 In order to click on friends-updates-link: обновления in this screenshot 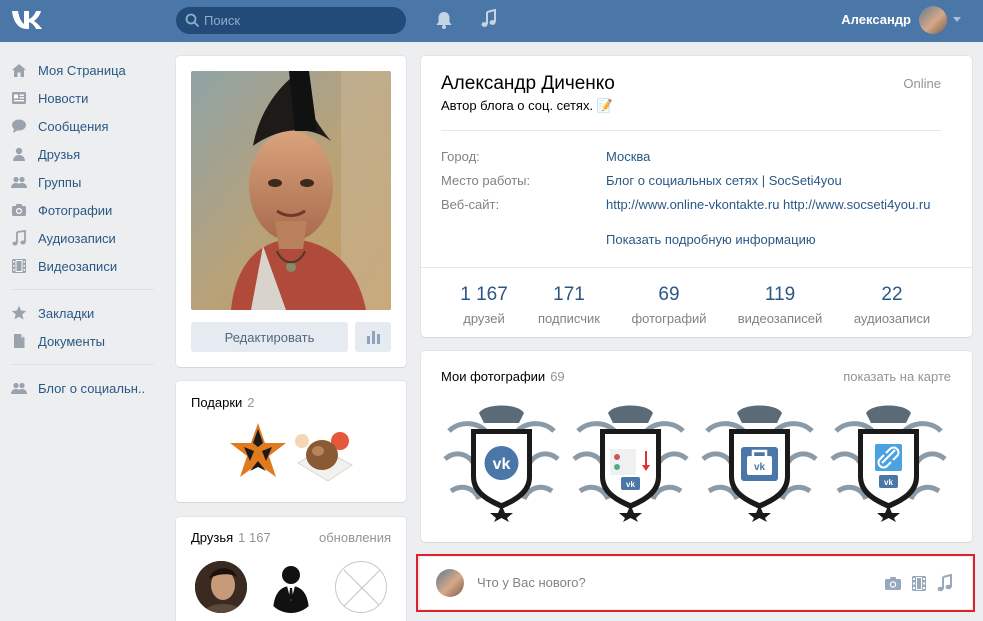, I will do `click(355, 537)`.